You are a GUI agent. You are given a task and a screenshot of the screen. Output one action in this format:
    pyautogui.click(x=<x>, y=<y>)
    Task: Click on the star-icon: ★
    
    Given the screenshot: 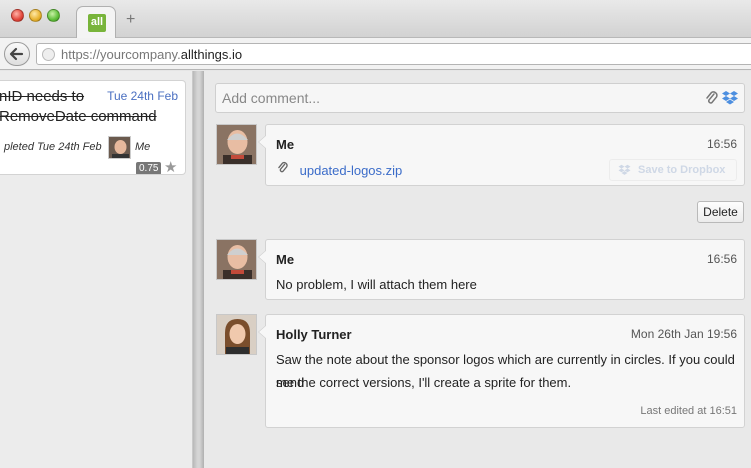 What is the action you would take?
    pyautogui.click(x=170, y=166)
    